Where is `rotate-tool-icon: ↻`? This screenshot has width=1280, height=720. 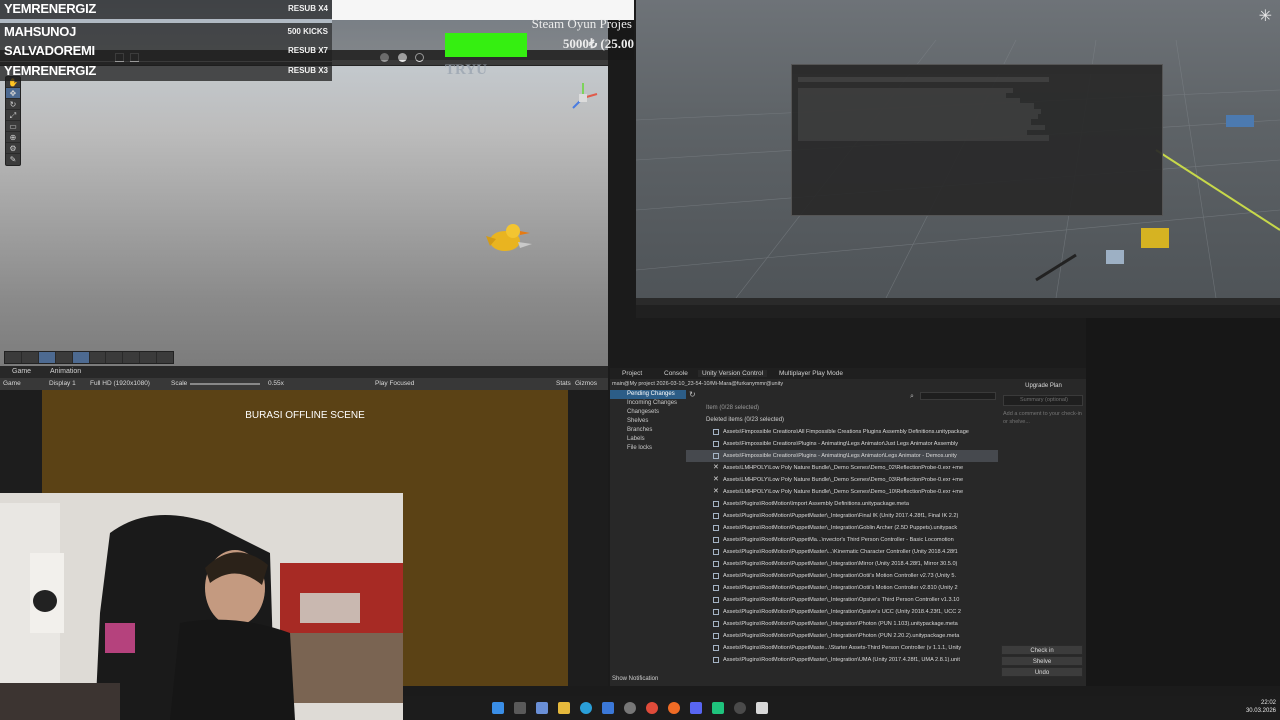
rotate-tool-icon: ↻ is located at coordinates (13, 104).